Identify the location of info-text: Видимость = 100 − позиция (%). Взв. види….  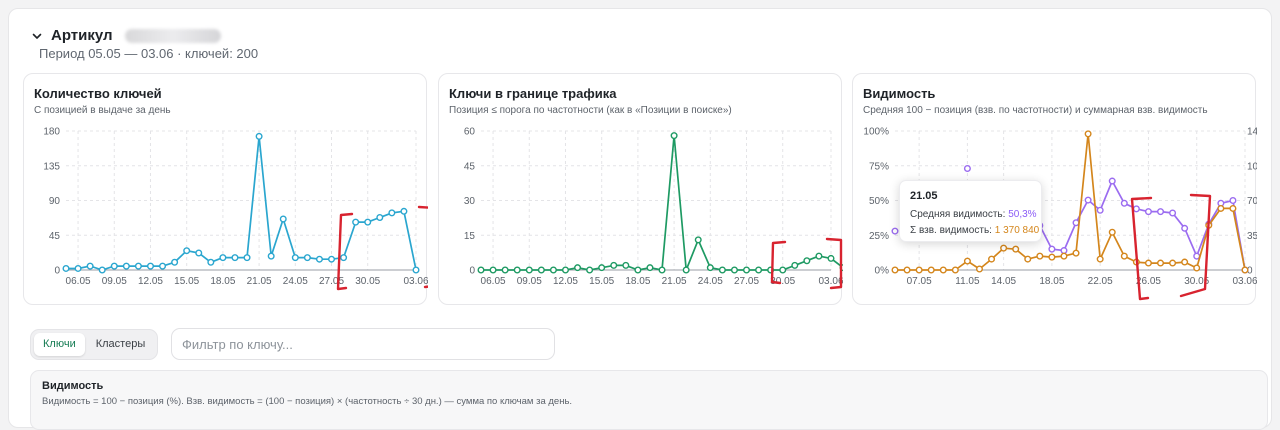
(307, 401).